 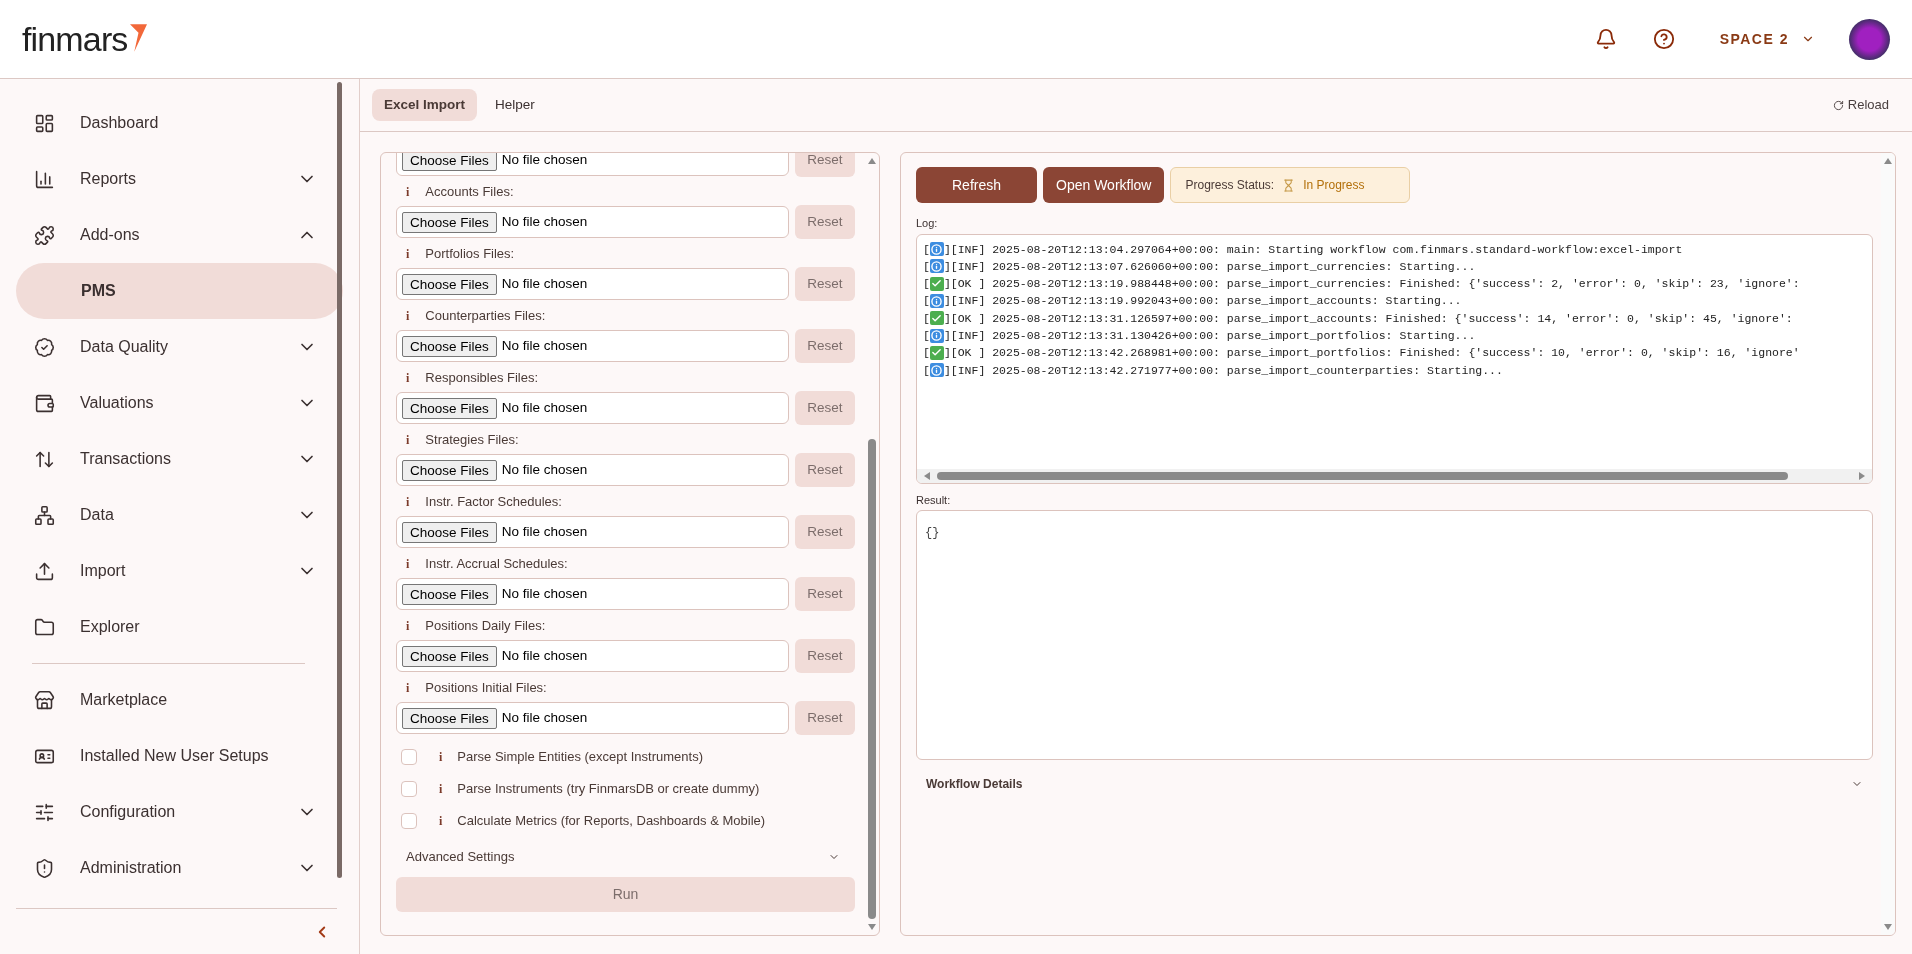 What do you see at coordinates (168, 627) in the screenshot?
I see `sidebar-item: Explorer` at bounding box center [168, 627].